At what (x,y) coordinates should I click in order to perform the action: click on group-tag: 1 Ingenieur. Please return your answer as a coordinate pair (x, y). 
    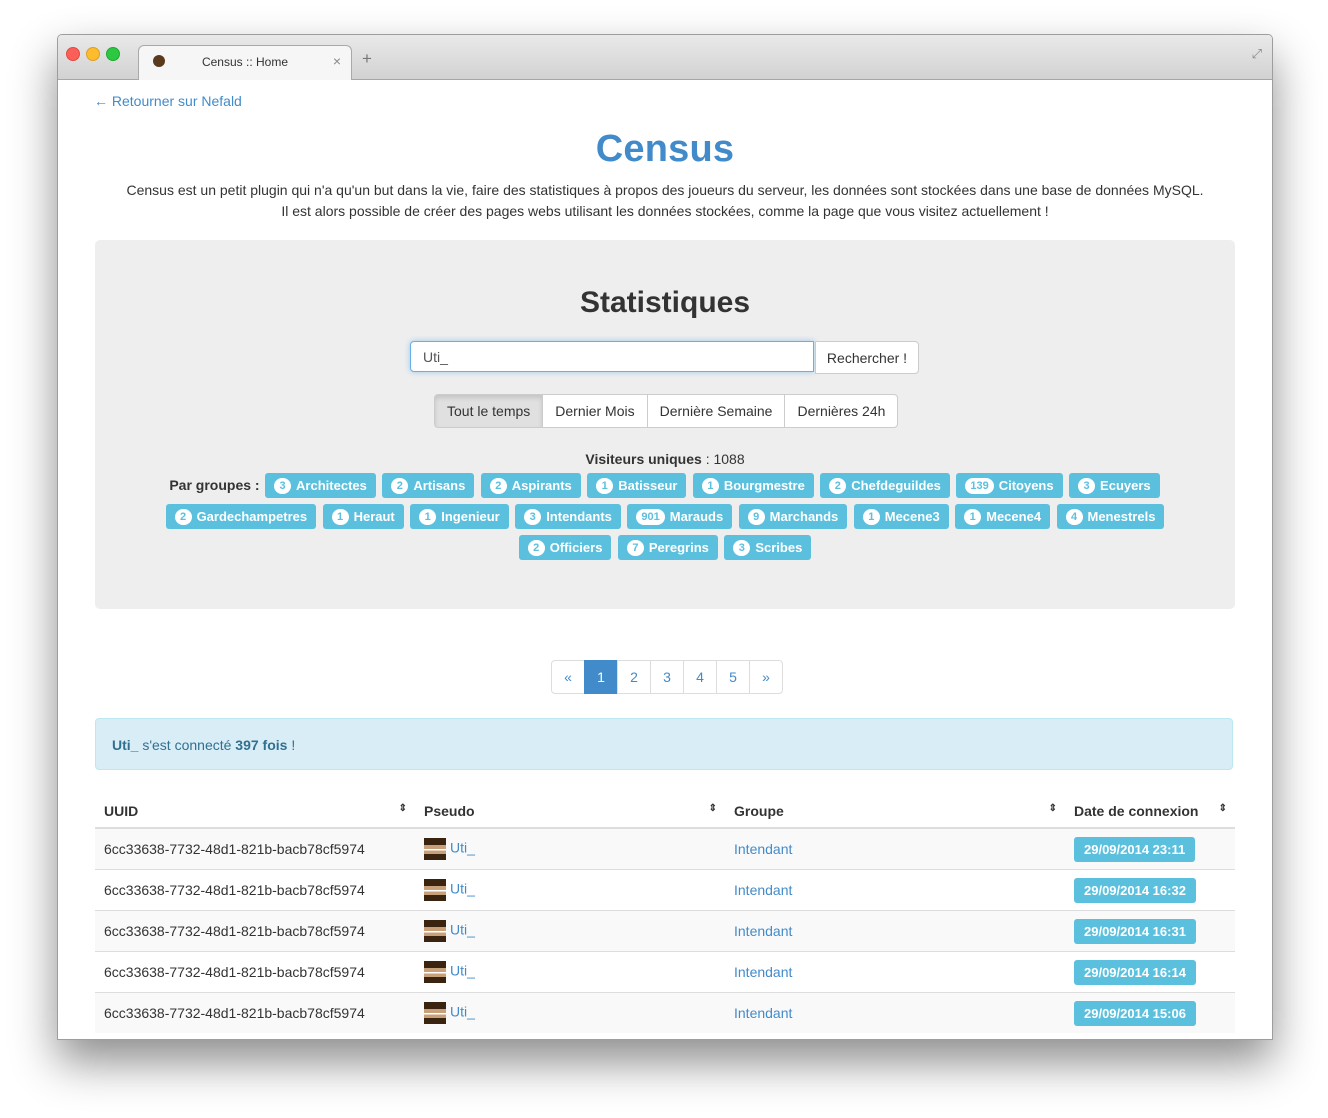
    Looking at the image, I should click on (459, 517).